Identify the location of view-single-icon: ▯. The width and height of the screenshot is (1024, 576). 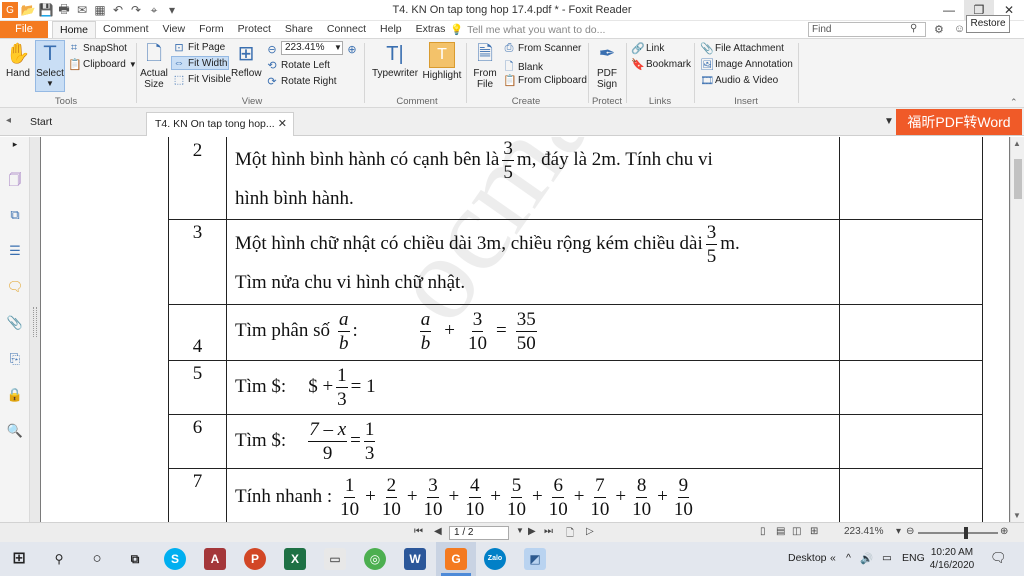
(763, 531).